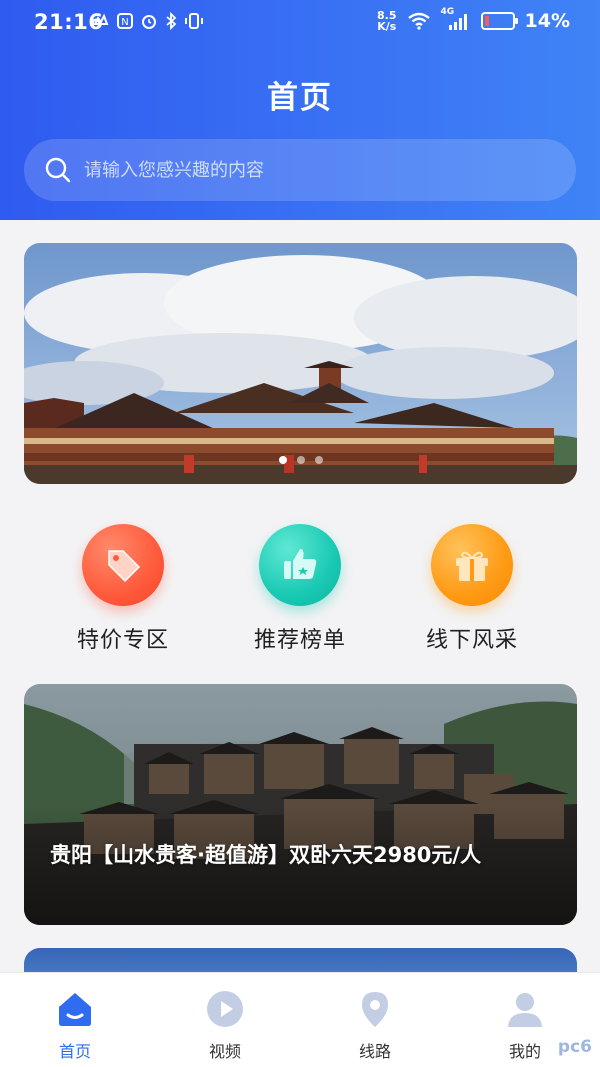  I want to click on carousel-dots, so click(300, 460).